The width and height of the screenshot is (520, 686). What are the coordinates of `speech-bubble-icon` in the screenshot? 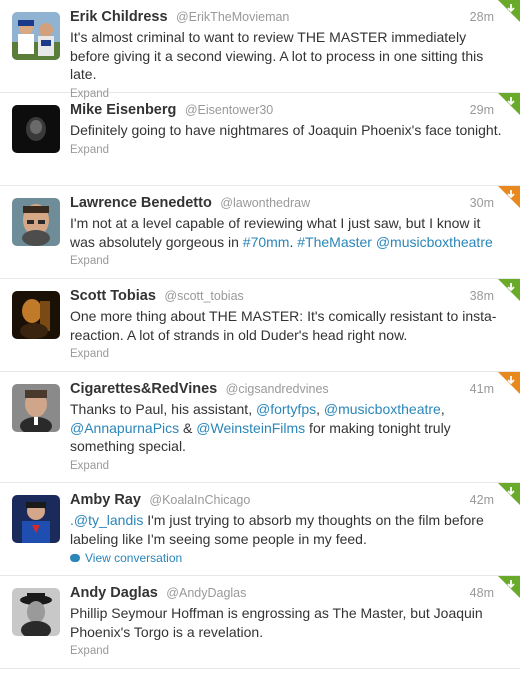 It's located at (75, 558).